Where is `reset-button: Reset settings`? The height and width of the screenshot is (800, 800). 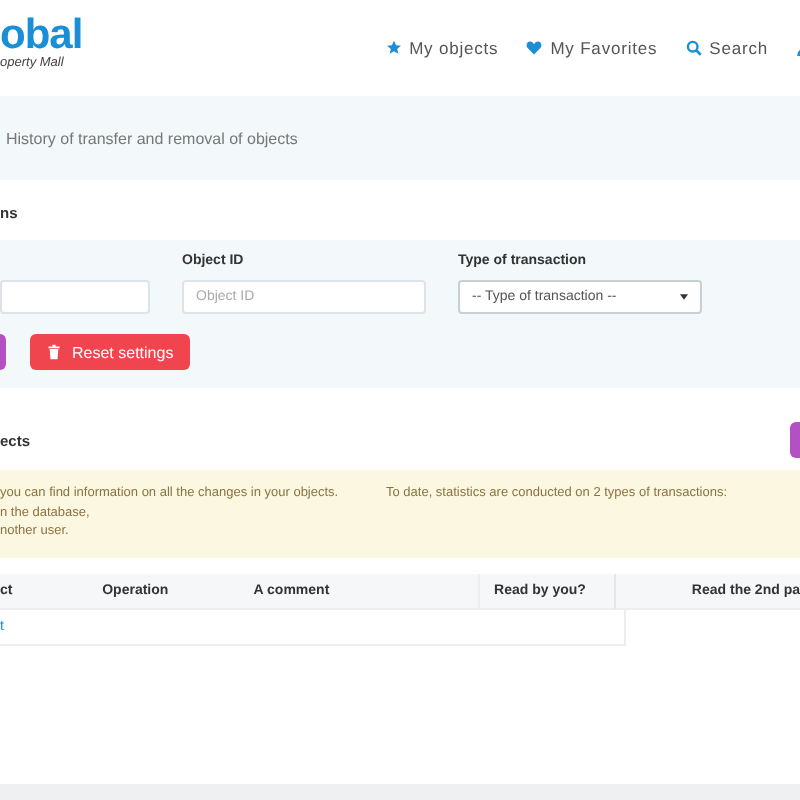
reset-button: Reset settings is located at coordinates (110, 352).